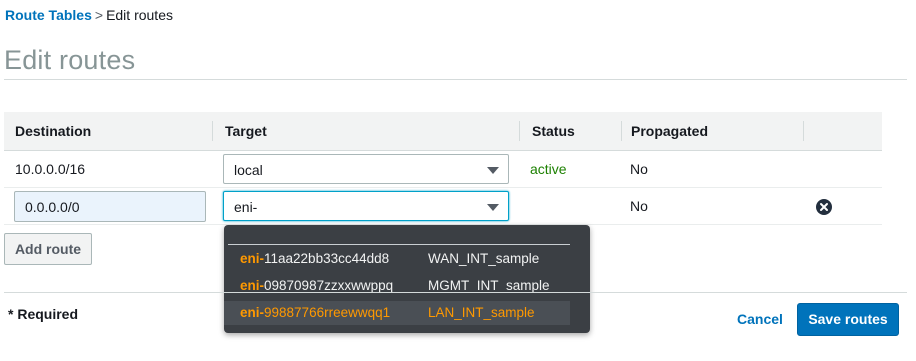 This screenshot has width=916, height=361. Describe the element at coordinates (484, 258) in the screenshot. I see `option-eni-name: WAN_INT_sample` at that location.